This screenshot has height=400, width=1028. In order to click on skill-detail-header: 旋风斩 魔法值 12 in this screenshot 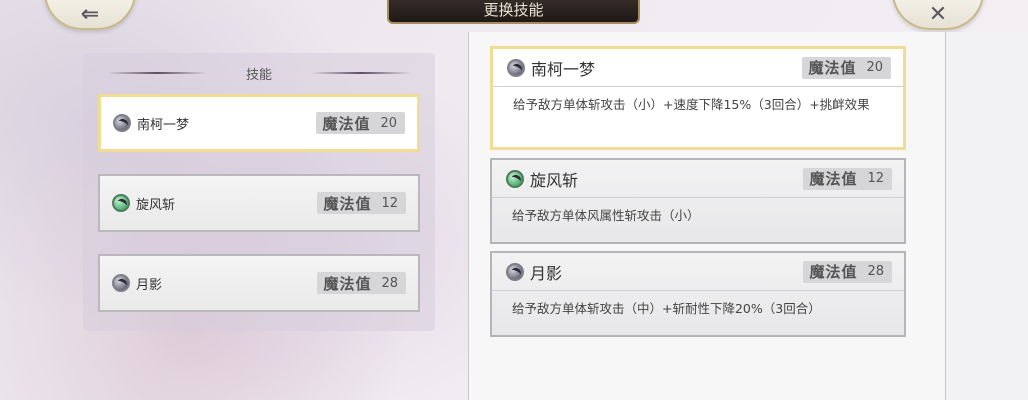, I will do `click(698, 179)`.